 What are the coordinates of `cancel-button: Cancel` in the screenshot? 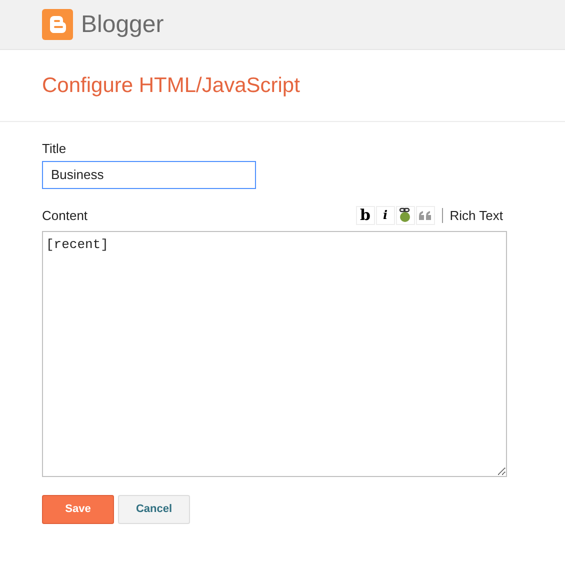 It's located at (154, 509).